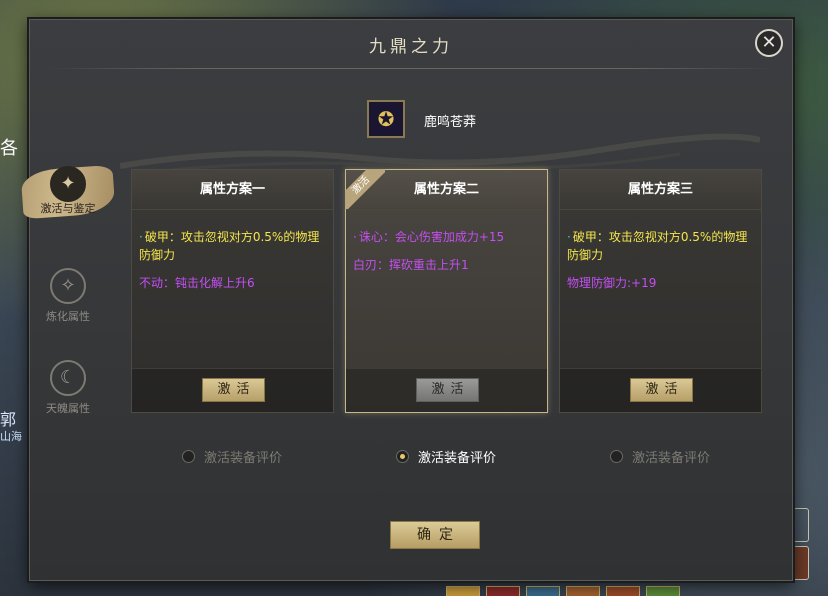 The height and width of the screenshot is (596, 828). What do you see at coordinates (411, 47) in the screenshot?
I see `dialog-title: 九鼎之力` at bounding box center [411, 47].